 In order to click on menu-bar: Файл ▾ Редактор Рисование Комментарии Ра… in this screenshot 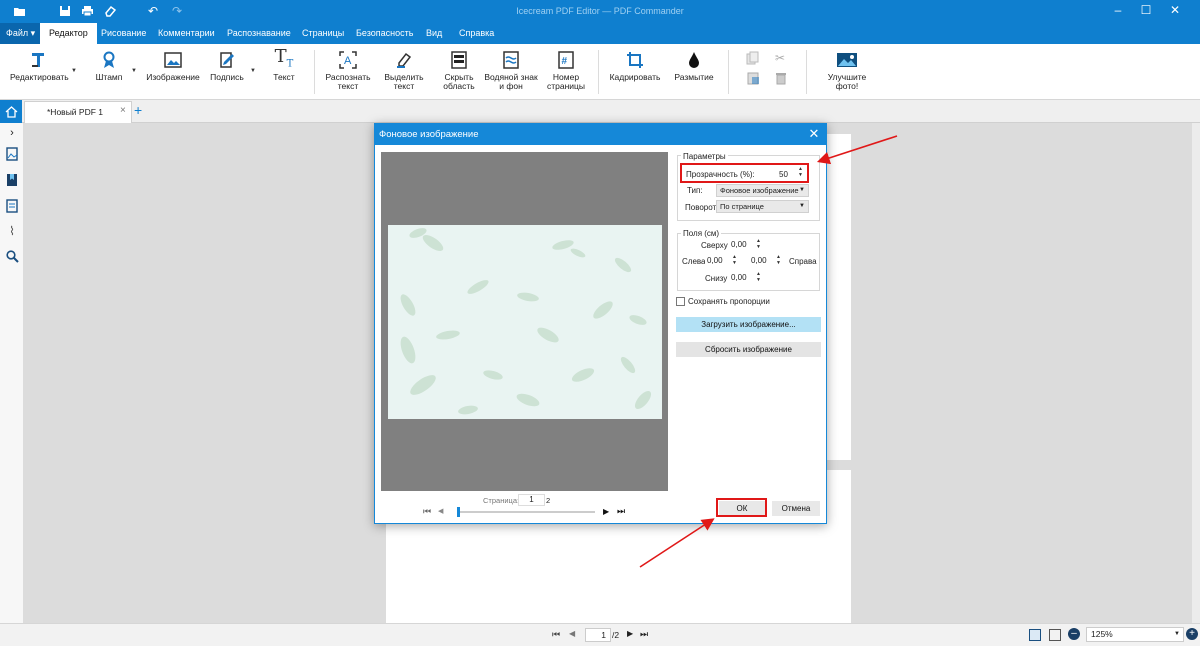, I will do `click(600, 33)`.